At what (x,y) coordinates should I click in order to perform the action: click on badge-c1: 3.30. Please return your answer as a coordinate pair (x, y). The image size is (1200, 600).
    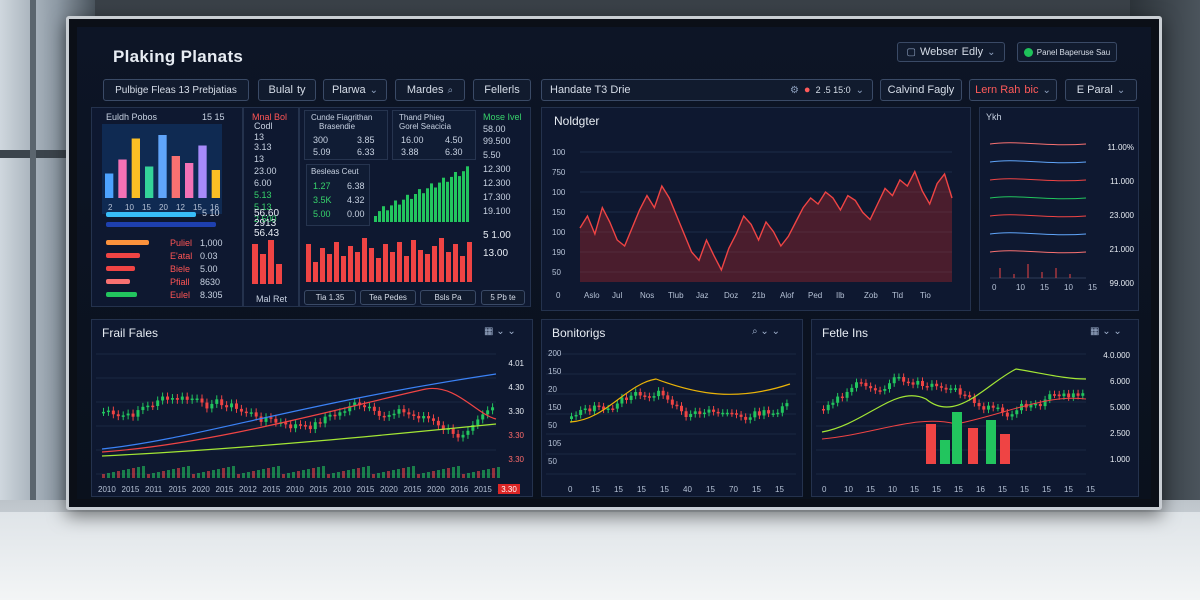
    Looking at the image, I should click on (509, 489).